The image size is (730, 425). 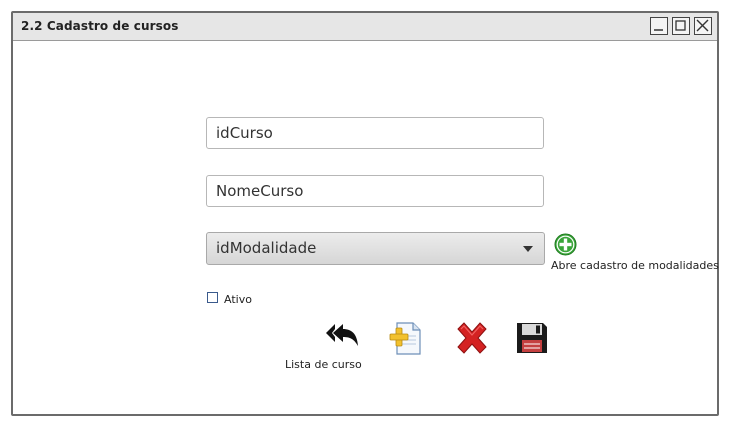 I want to click on maximize-icon, so click(x=680, y=25).